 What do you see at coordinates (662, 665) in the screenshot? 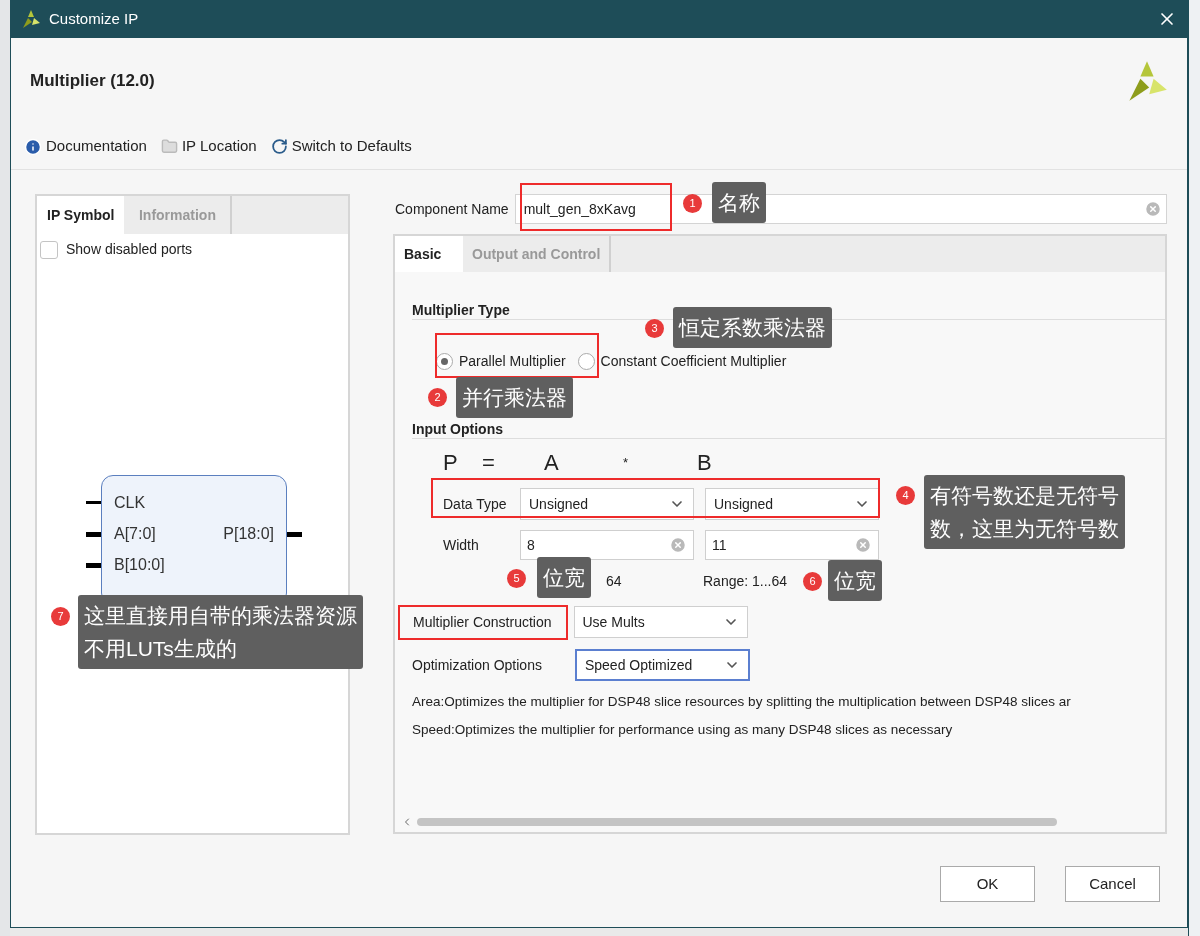
I see `dropdown: Speed Optimized` at bounding box center [662, 665].